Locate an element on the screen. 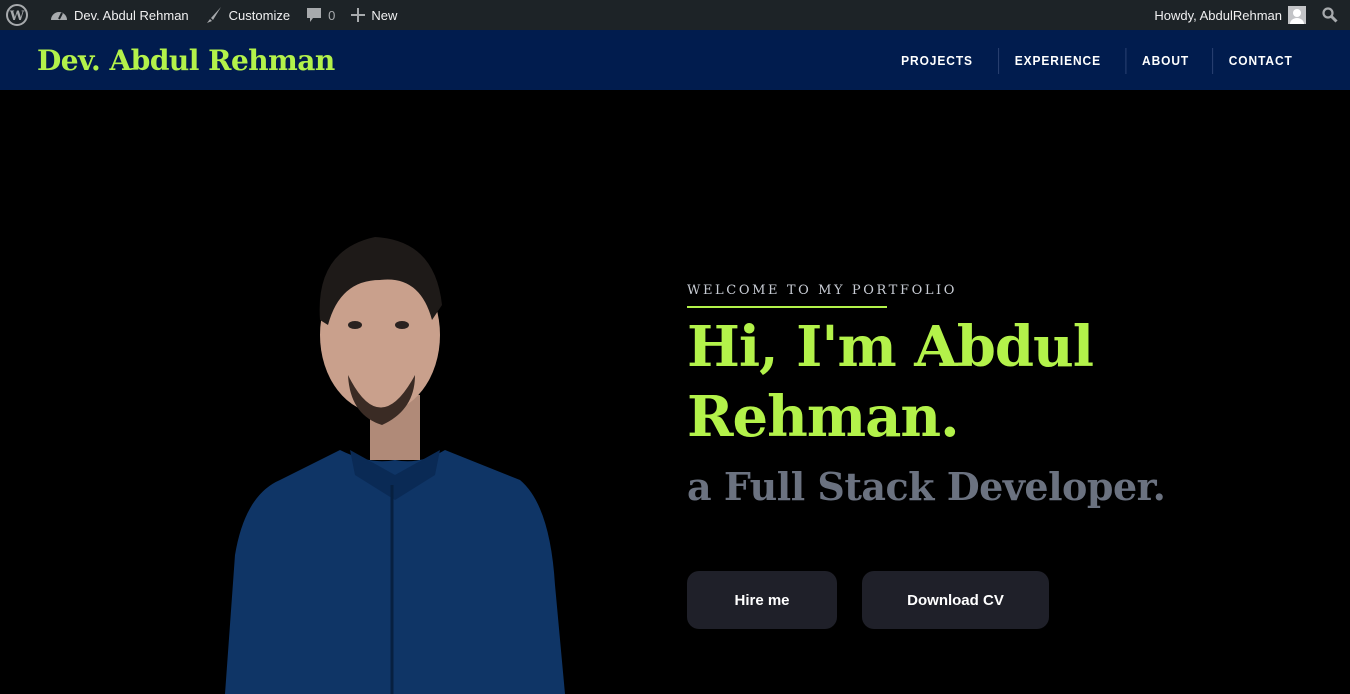 The height and width of the screenshot is (694, 1350). svg-text: W is located at coordinates (17, 16).